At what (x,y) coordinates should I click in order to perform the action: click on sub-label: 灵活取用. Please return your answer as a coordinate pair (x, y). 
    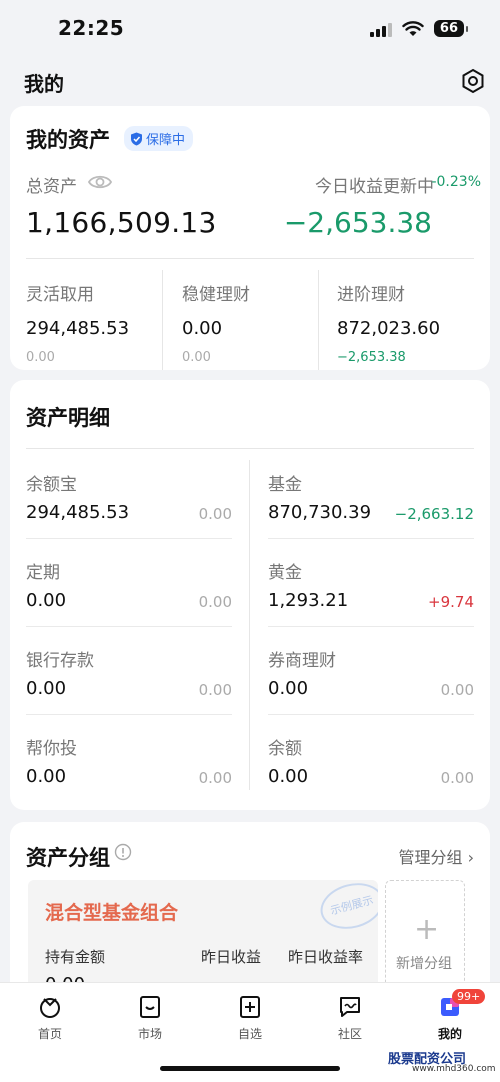
    Looking at the image, I should click on (60, 295).